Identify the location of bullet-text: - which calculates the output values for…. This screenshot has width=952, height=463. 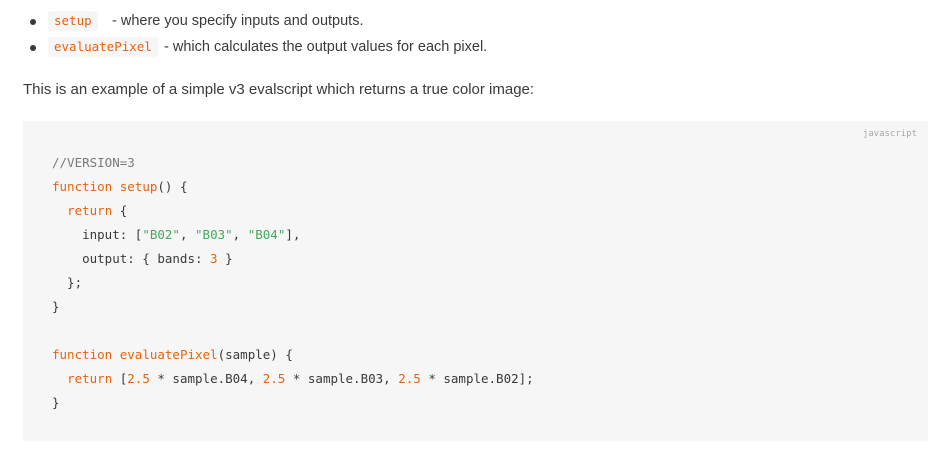
(326, 47).